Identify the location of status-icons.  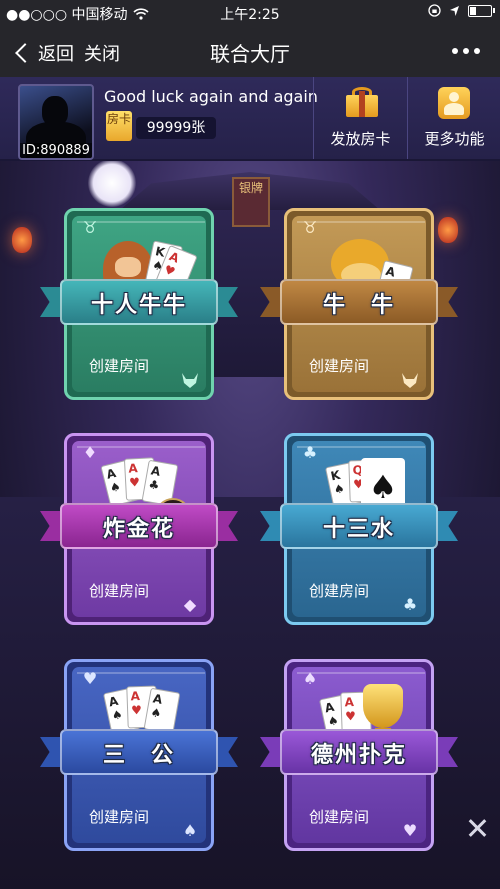
(461, 10).